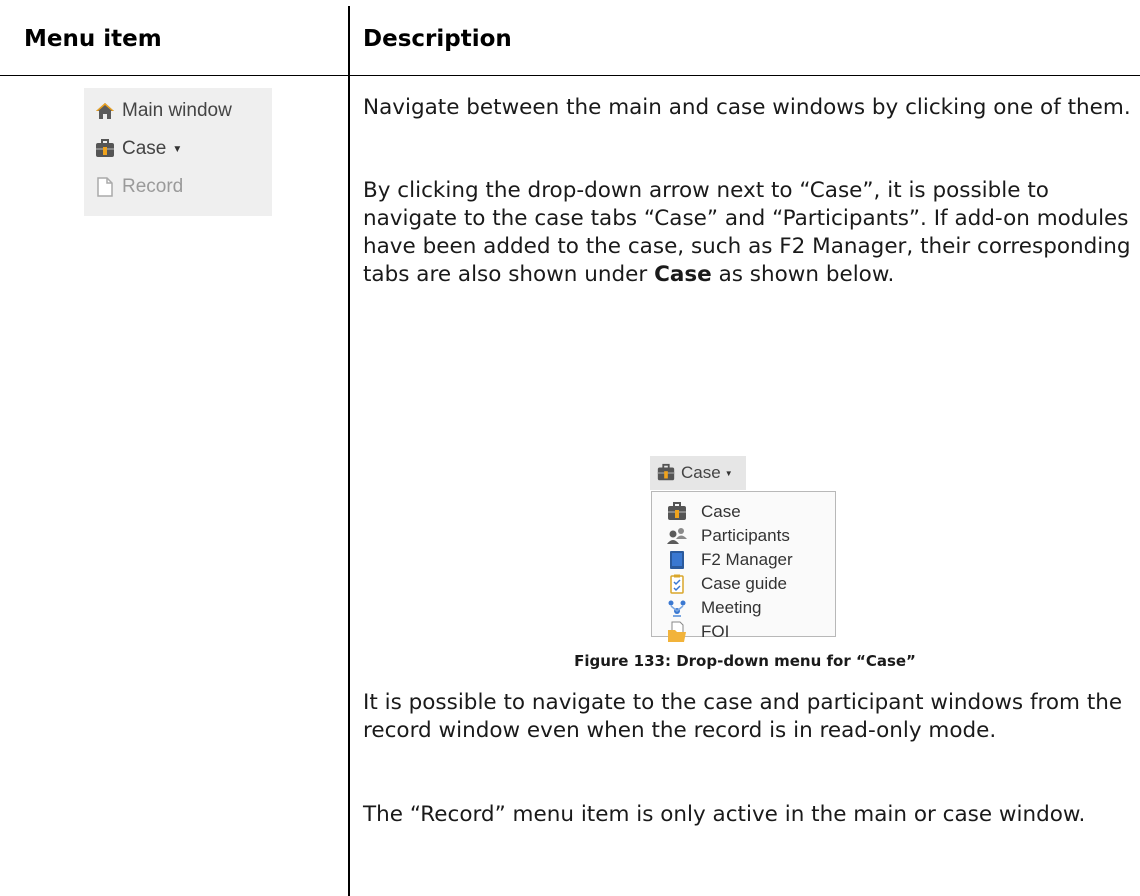 The width and height of the screenshot is (1140, 896). What do you see at coordinates (144, 148) in the screenshot?
I see `case-label: Case` at bounding box center [144, 148].